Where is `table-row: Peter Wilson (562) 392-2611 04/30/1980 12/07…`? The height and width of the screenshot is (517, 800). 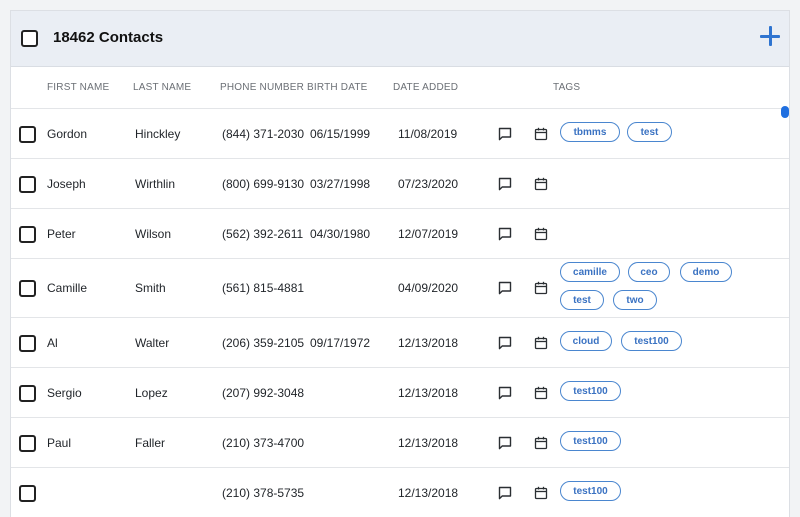 table-row: Peter Wilson (562) 392-2611 04/30/1980 12/07… is located at coordinates (400, 234).